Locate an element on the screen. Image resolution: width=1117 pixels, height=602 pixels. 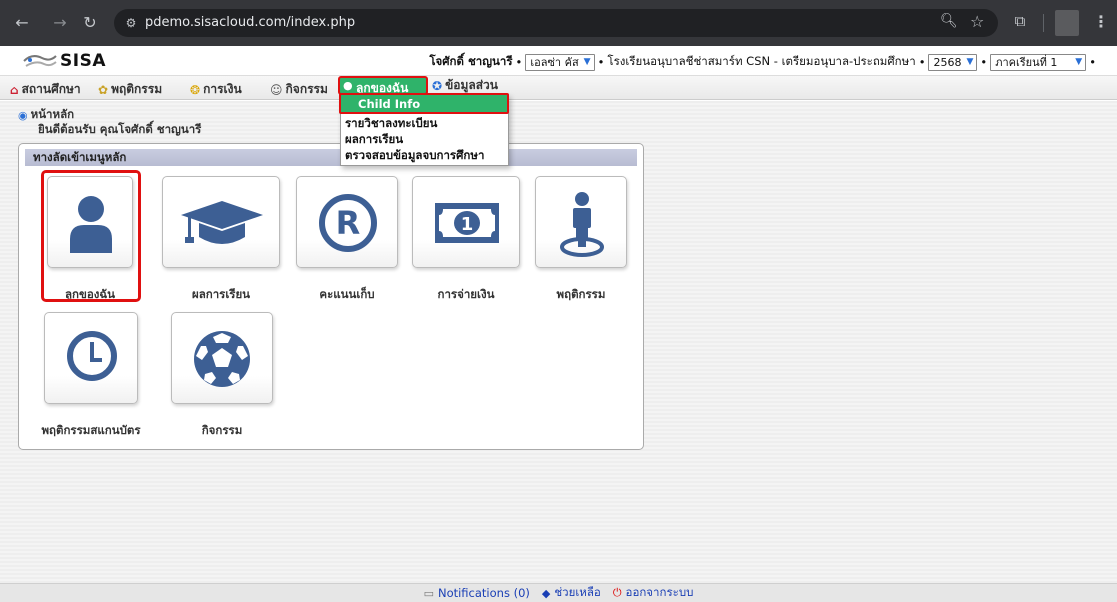
child-icon: ● is located at coordinates (348, 85).